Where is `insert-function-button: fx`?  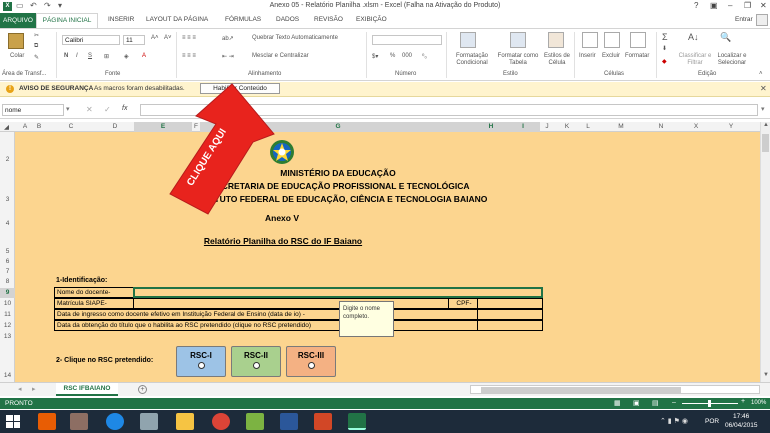
insert-function-button: fx is located at coordinates (124, 108).